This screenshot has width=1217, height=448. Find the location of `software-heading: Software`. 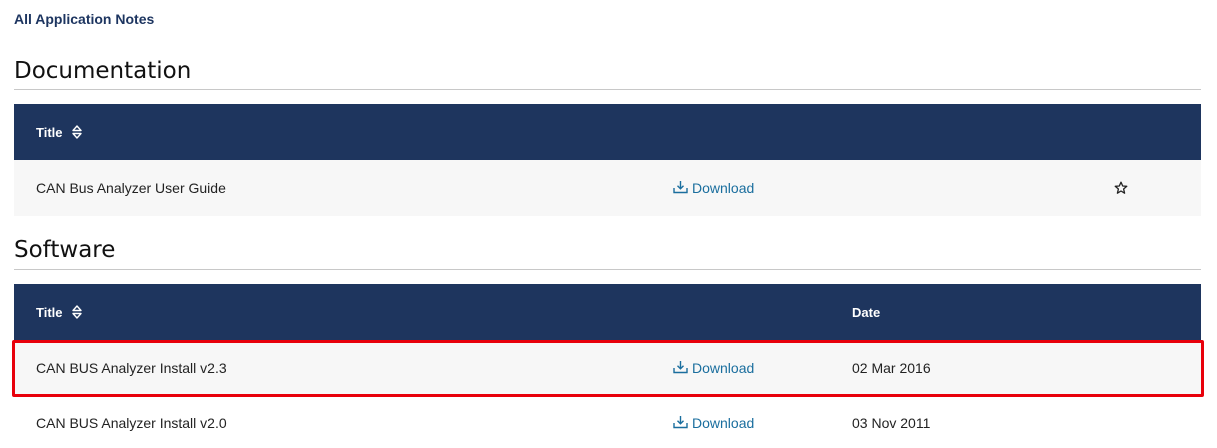

software-heading: Software is located at coordinates (65, 250).